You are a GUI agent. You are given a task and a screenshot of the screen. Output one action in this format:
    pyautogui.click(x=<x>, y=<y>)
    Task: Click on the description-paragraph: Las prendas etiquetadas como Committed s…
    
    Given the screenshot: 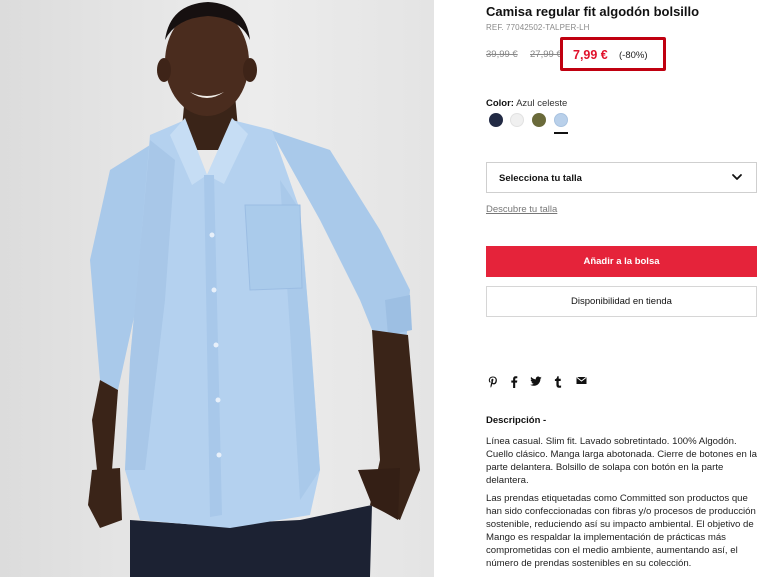 What is the action you would take?
    pyautogui.click(x=621, y=531)
    